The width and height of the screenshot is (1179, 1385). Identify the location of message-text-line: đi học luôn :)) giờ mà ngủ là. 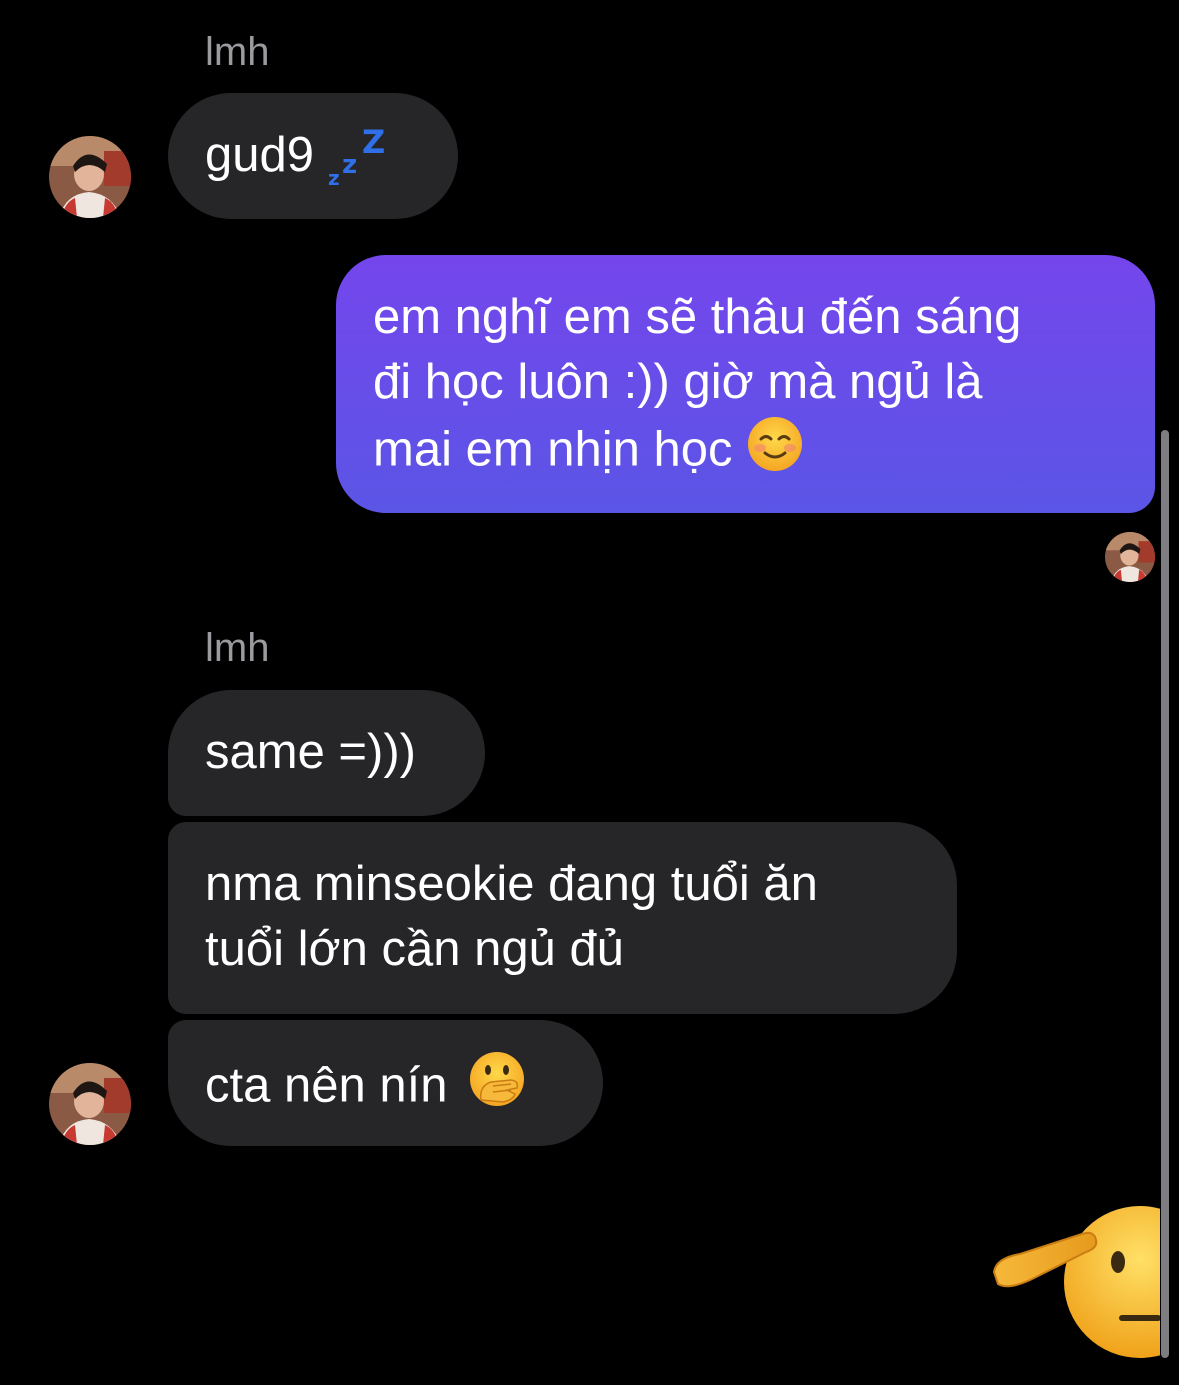
(678, 382).